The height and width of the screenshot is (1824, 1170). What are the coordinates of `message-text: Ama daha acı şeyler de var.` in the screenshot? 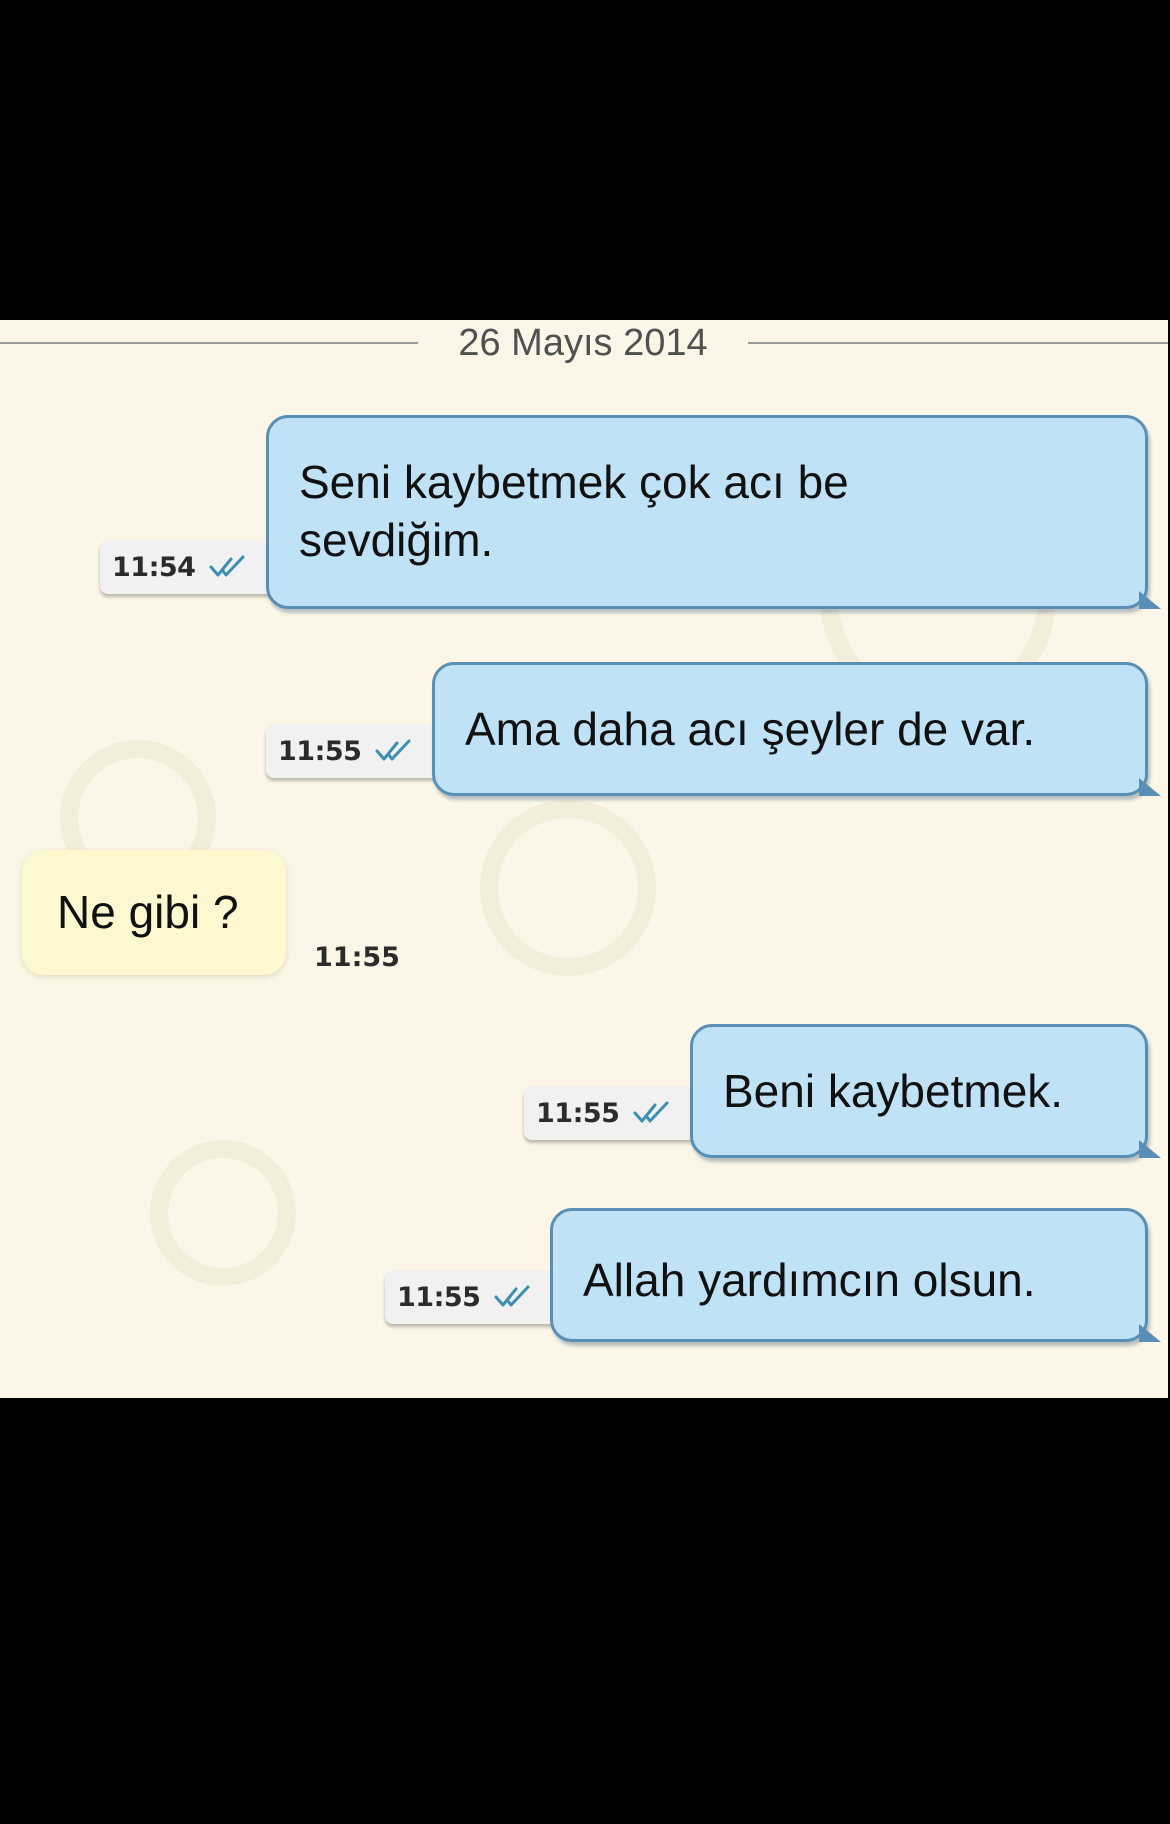 It's located at (750, 729).